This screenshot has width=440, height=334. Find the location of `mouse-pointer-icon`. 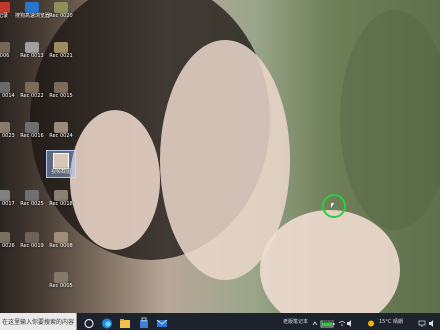

mouse-pointer-icon is located at coordinates (332, 205).